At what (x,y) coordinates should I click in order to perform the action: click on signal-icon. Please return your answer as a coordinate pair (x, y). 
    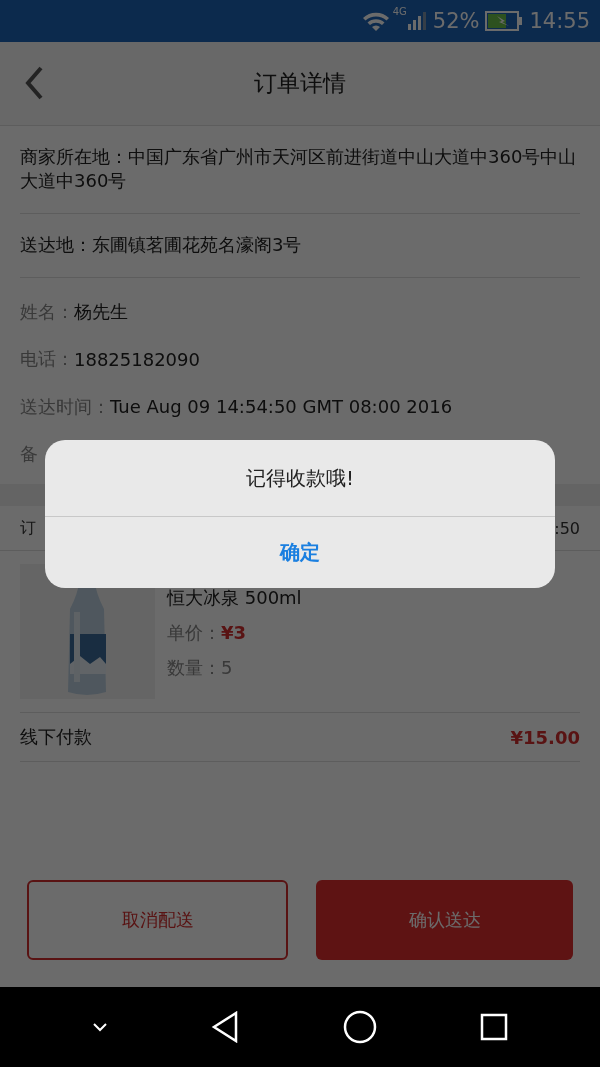
    Looking at the image, I should click on (416, 21).